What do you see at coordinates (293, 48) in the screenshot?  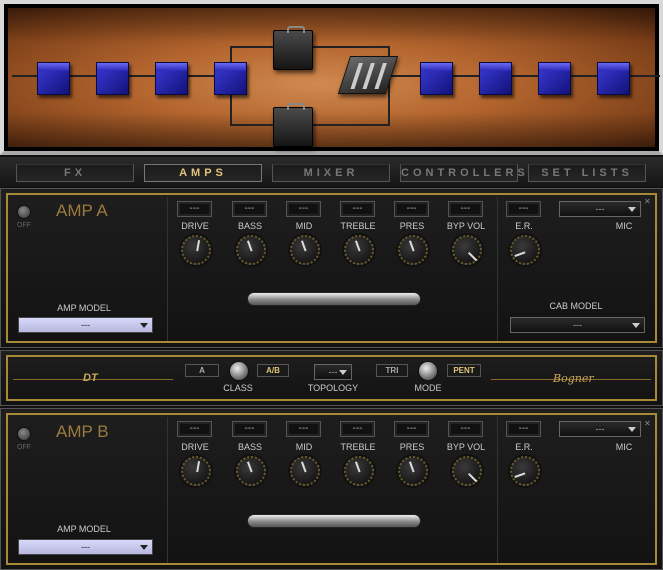 I see `amp-a-cabinet-icon` at bounding box center [293, 48].